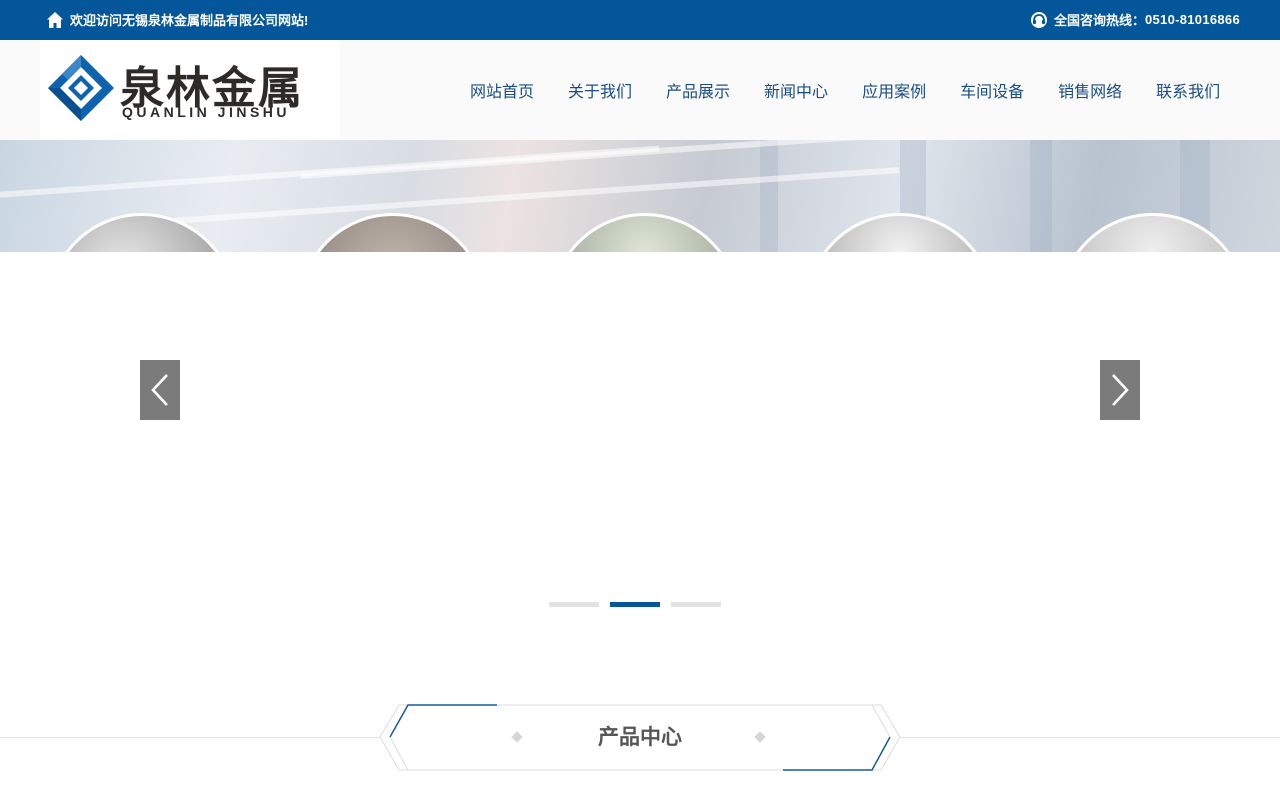  I want to click on product-image-steel-bar, so click(1153, 232).